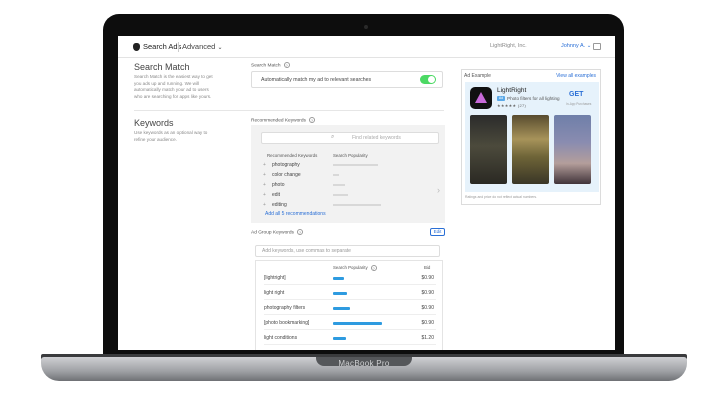  I want to click on user-name: Johnny A., so click(573, 46).